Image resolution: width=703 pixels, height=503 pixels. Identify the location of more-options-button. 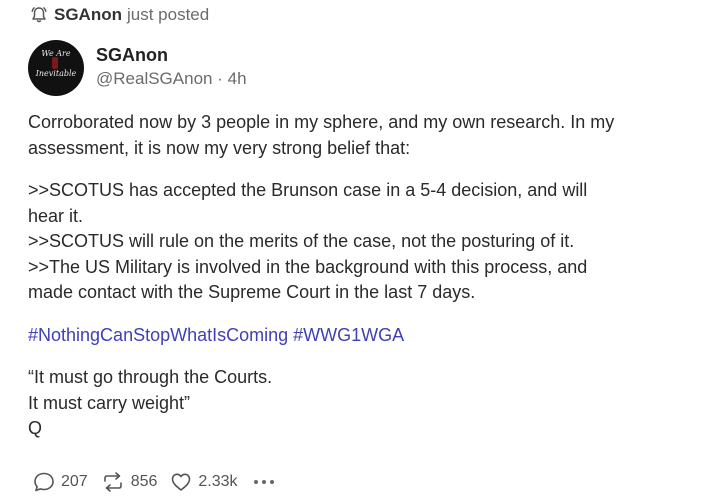
(265, 482).